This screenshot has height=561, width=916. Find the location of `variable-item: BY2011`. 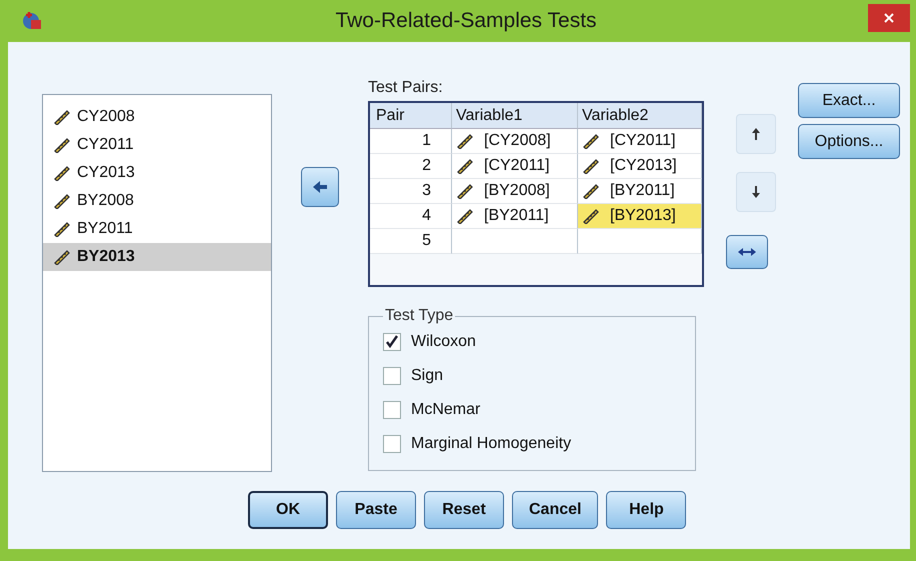

variable-item: BY2011 is located at coordinates (157, 229).